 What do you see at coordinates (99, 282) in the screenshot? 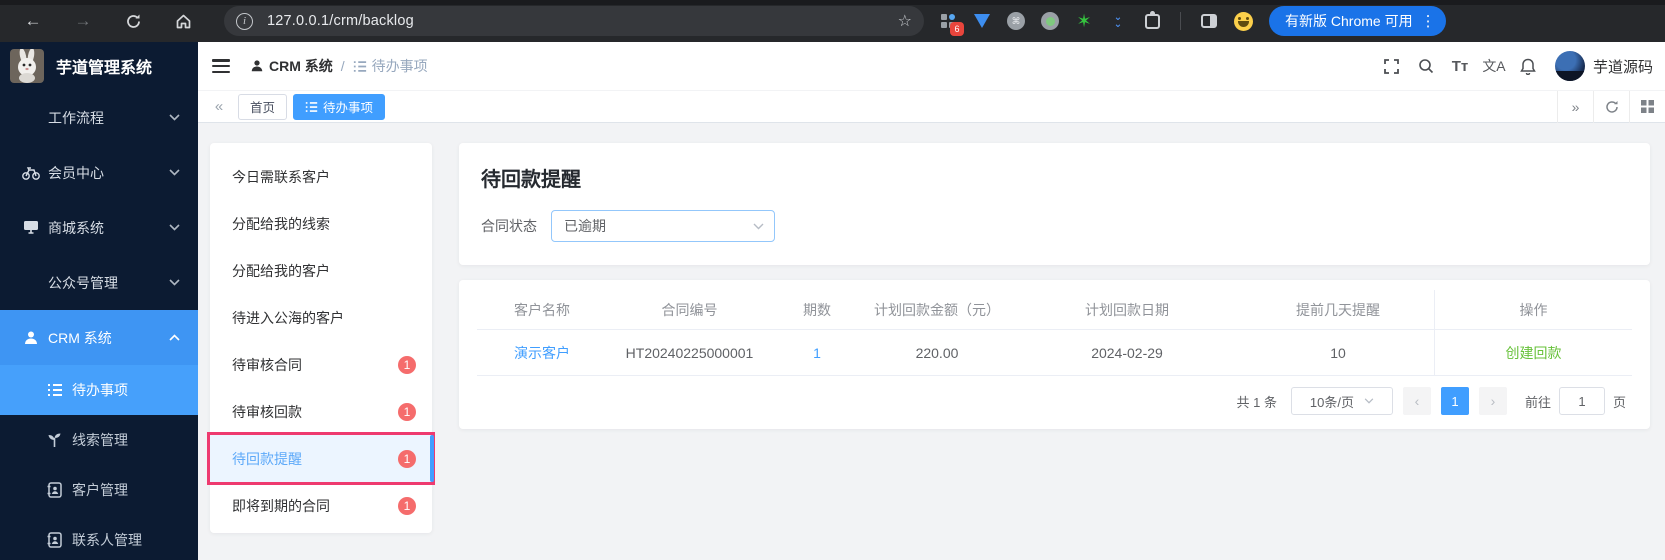
I see `sidebar-item-official-account: 公众号管理` at bounding box center [99, 282].